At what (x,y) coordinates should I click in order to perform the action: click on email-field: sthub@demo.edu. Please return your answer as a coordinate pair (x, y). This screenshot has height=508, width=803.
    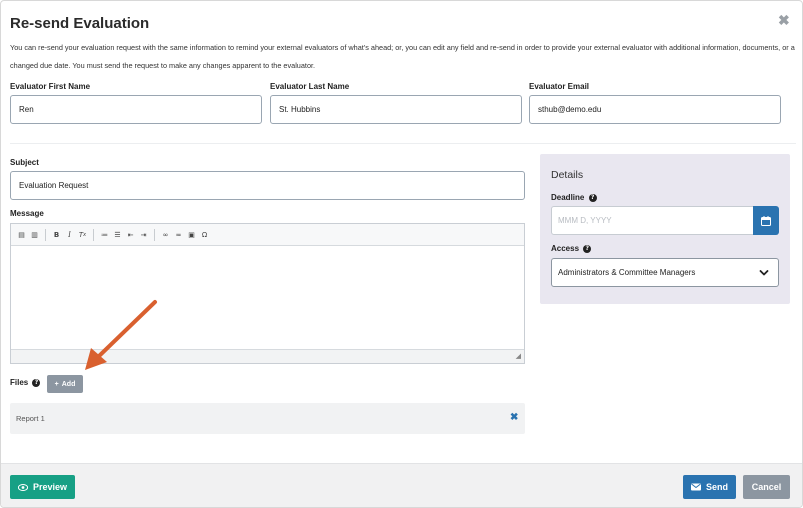
    Looking at the image, I should click on (655, 109).